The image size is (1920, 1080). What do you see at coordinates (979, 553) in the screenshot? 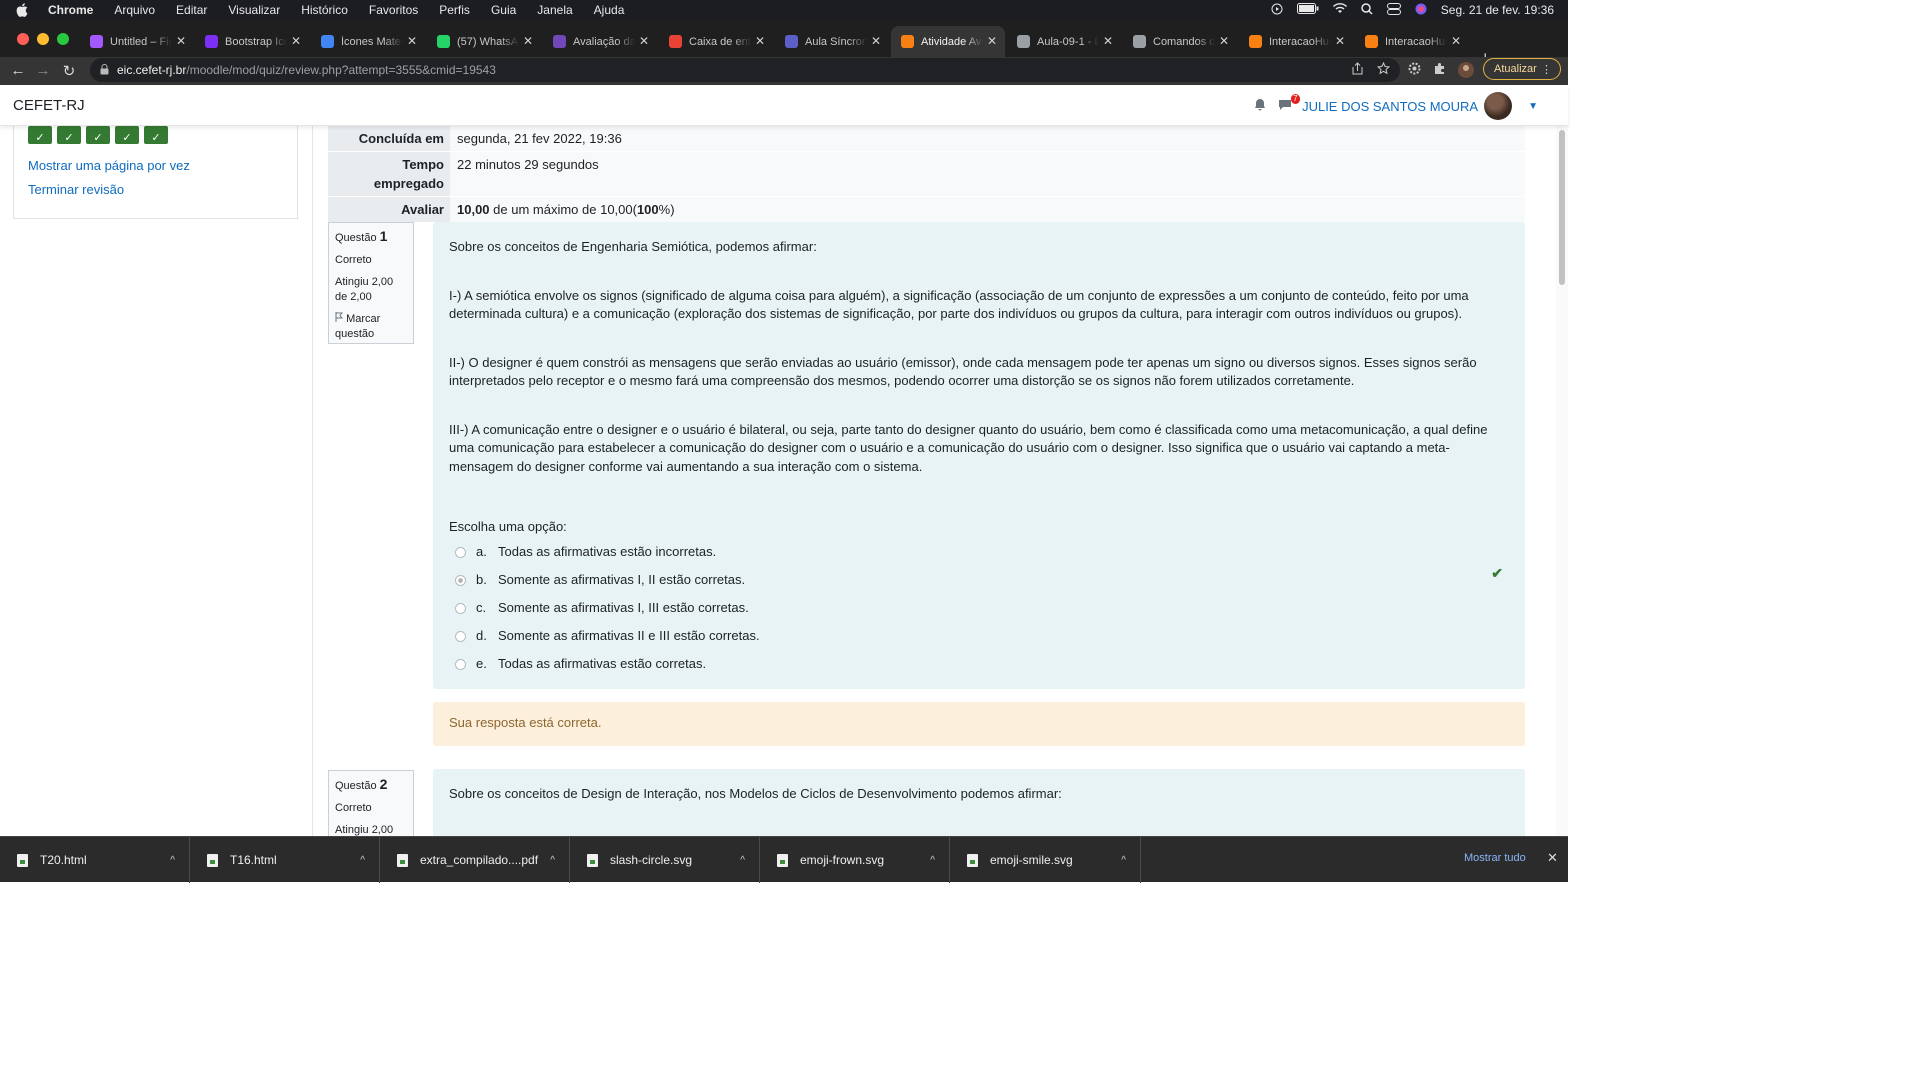
I see `answer-option: a. Todas as afirmativas estão incorretas.` at bounding box center [979, 553].